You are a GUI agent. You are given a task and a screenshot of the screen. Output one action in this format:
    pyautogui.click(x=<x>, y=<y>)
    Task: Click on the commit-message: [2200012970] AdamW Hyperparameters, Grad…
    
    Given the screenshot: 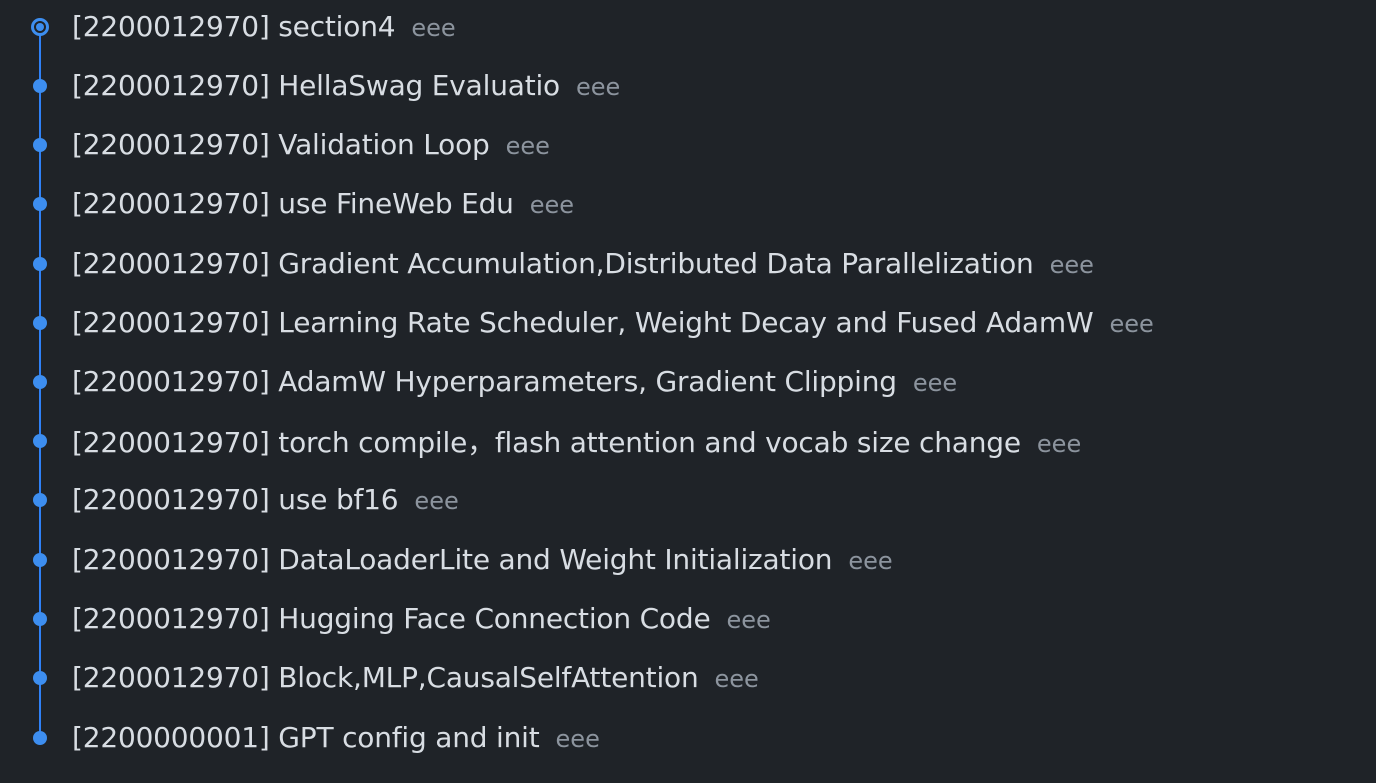 What is the action you would take?
    pyautogui.click(x=484, y=381)
    